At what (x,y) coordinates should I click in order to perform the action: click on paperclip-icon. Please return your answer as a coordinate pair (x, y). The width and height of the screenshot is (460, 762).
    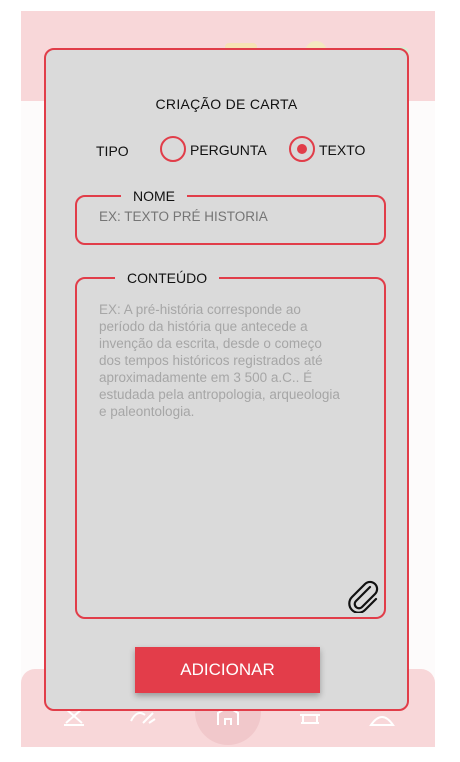
    Looking at the image, I should click on (363, 596).